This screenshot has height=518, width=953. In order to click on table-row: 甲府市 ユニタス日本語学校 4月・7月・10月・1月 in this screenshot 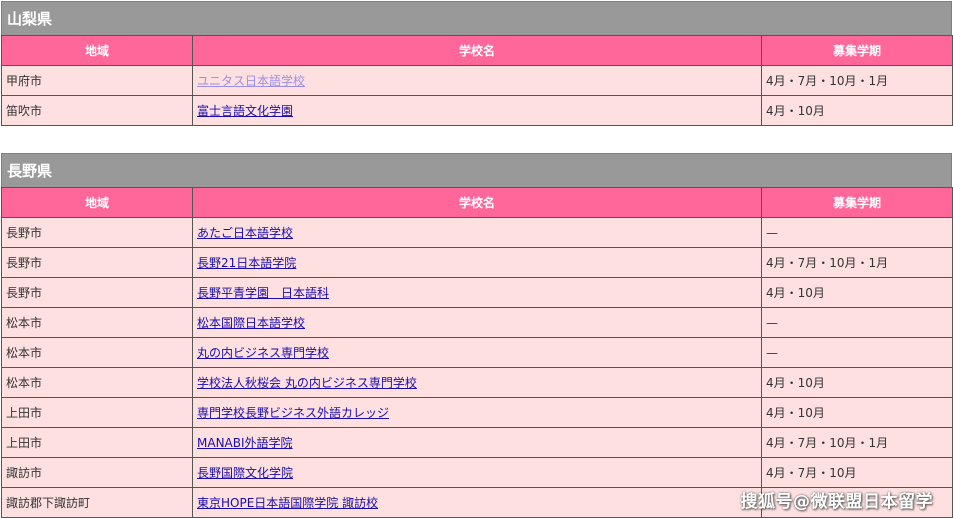, I will do `click(477, 80)`.